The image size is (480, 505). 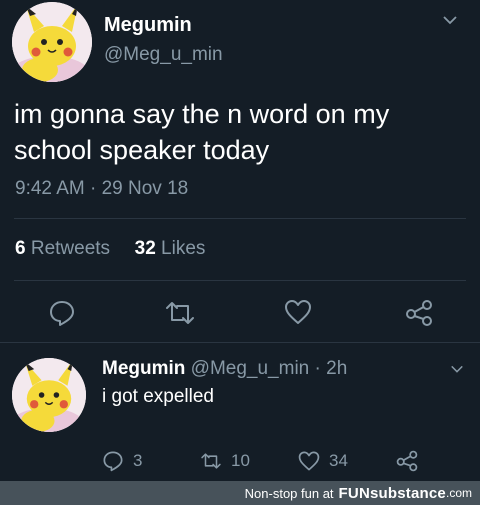 What do you see at coordinates (225, 461) in the screenshot?
I see `reply-retweet-button: 10` at bounding box center [225, 461].